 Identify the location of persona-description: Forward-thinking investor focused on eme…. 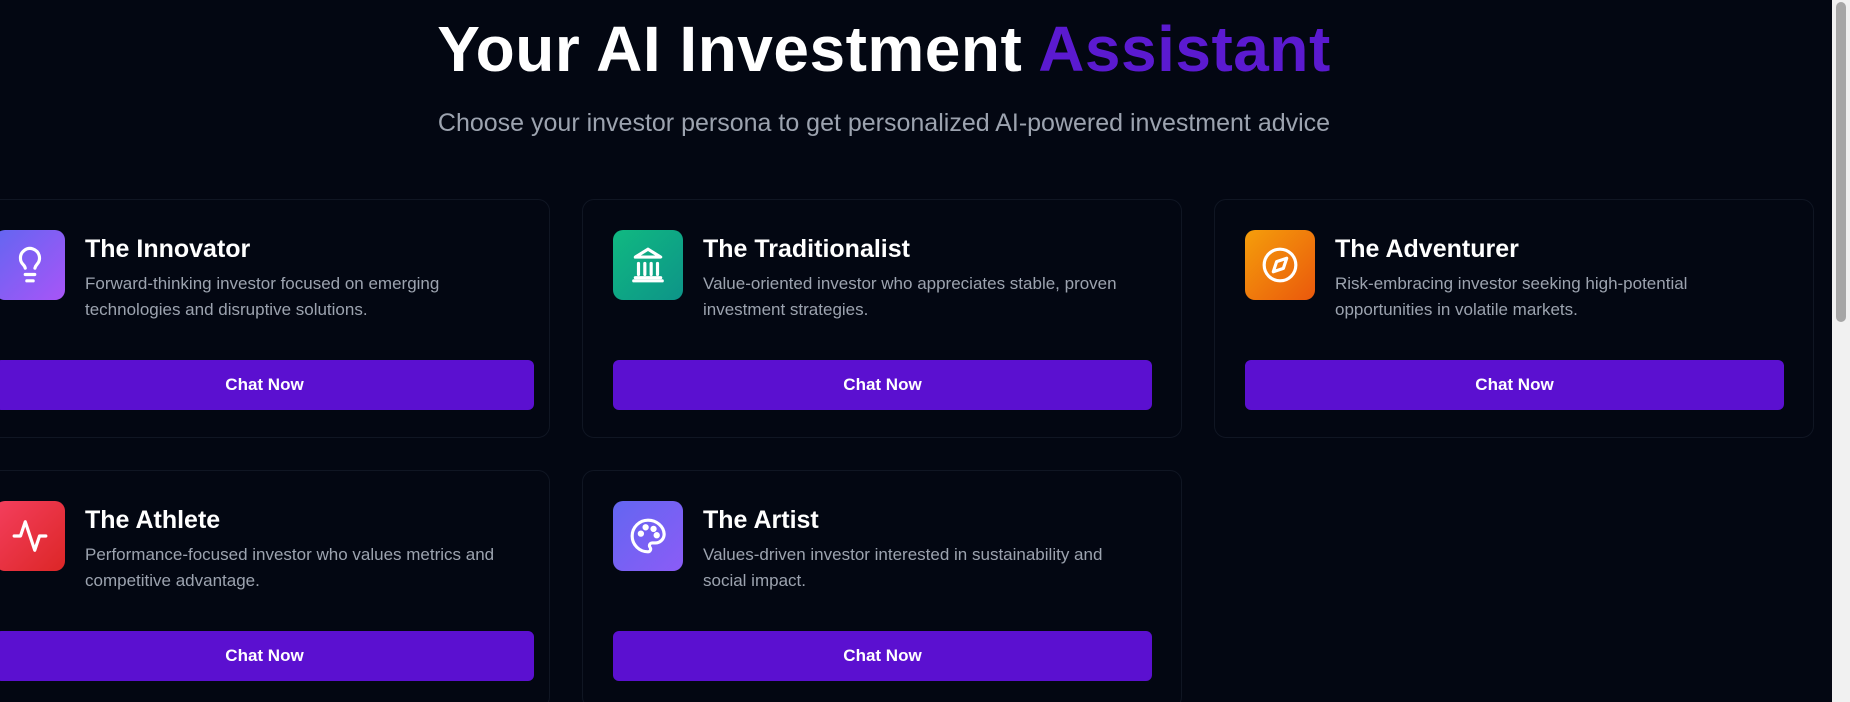
(262, 296).